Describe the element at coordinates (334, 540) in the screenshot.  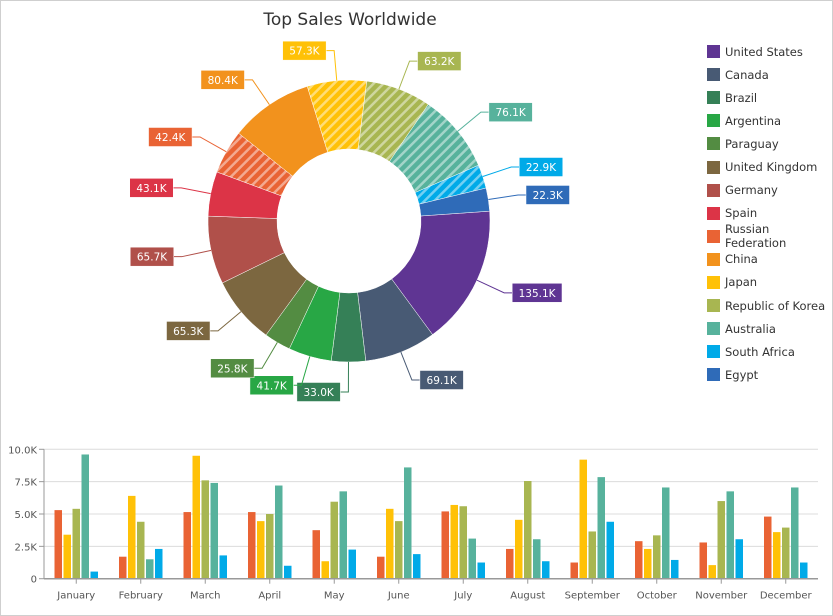
I see `bar-republic-of-korea-may` at that location.